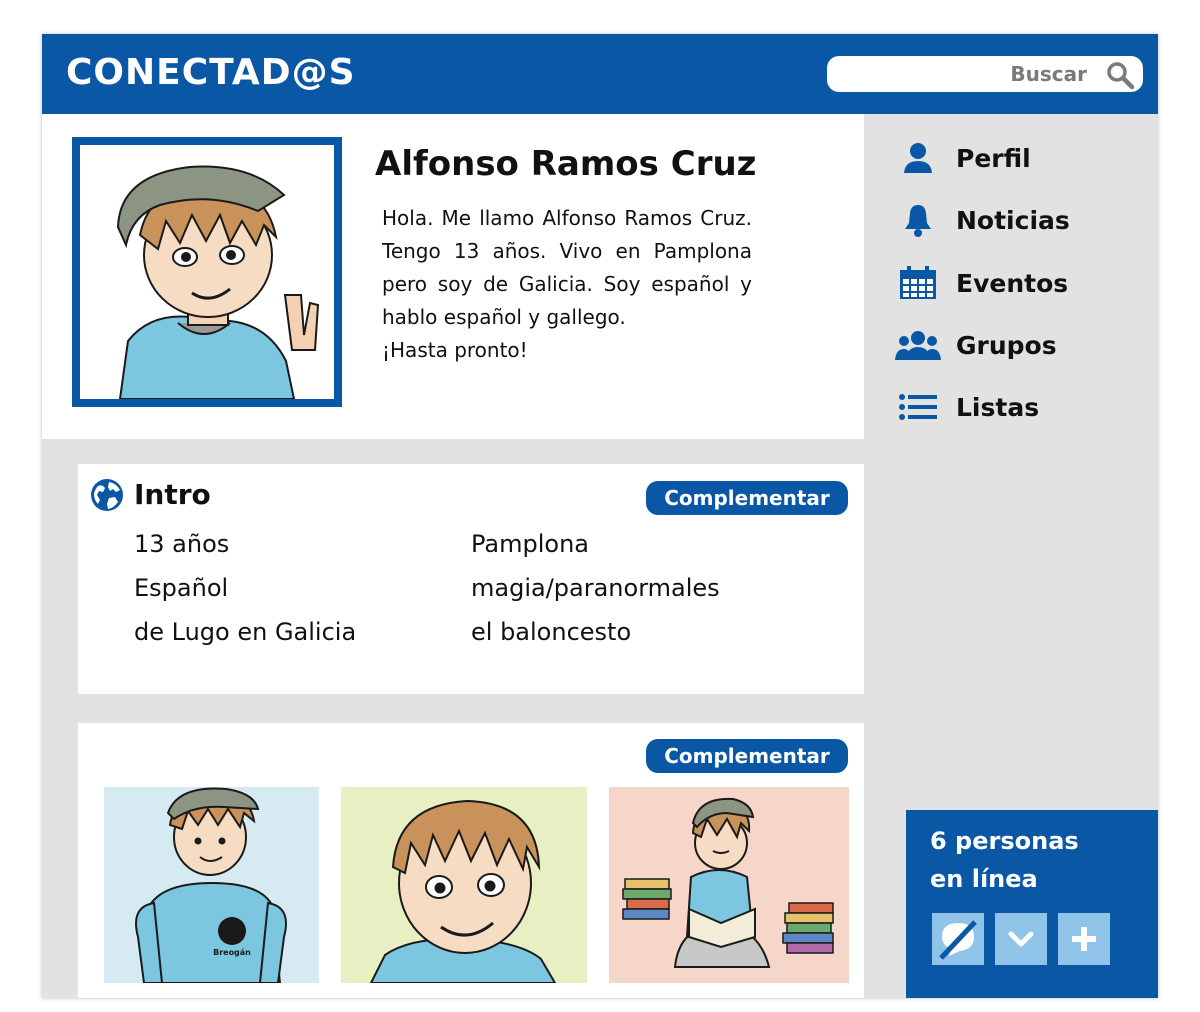  Describe the element at coordinates (728, 882) in the screenshot. I see `boy-reading-illustration` at that location.